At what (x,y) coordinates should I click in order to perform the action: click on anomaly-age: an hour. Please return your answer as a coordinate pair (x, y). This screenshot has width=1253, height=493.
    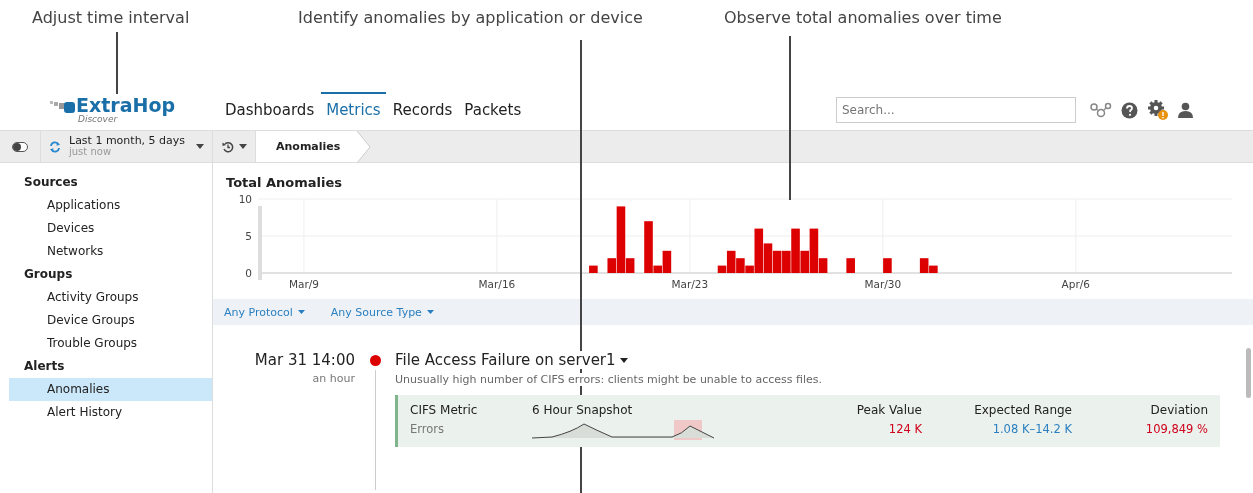
    Looking at the image, I should click on (333, 378).